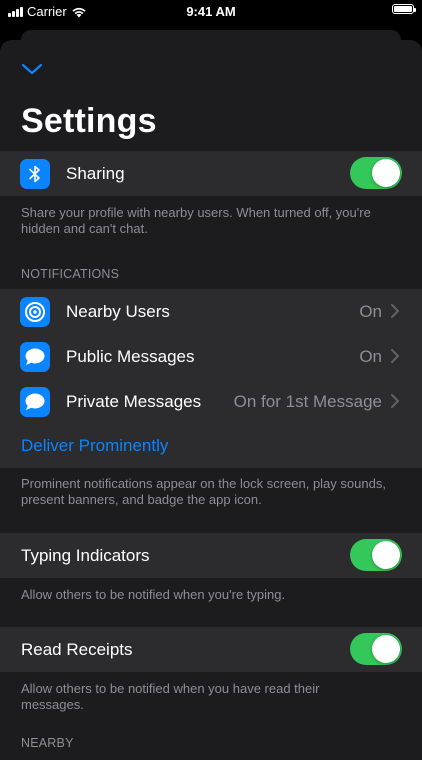  What do you see at coordinates (47, 743) in the screenshot?
I see `nearby-header: NEARBY` at bounding box center [47, 743].